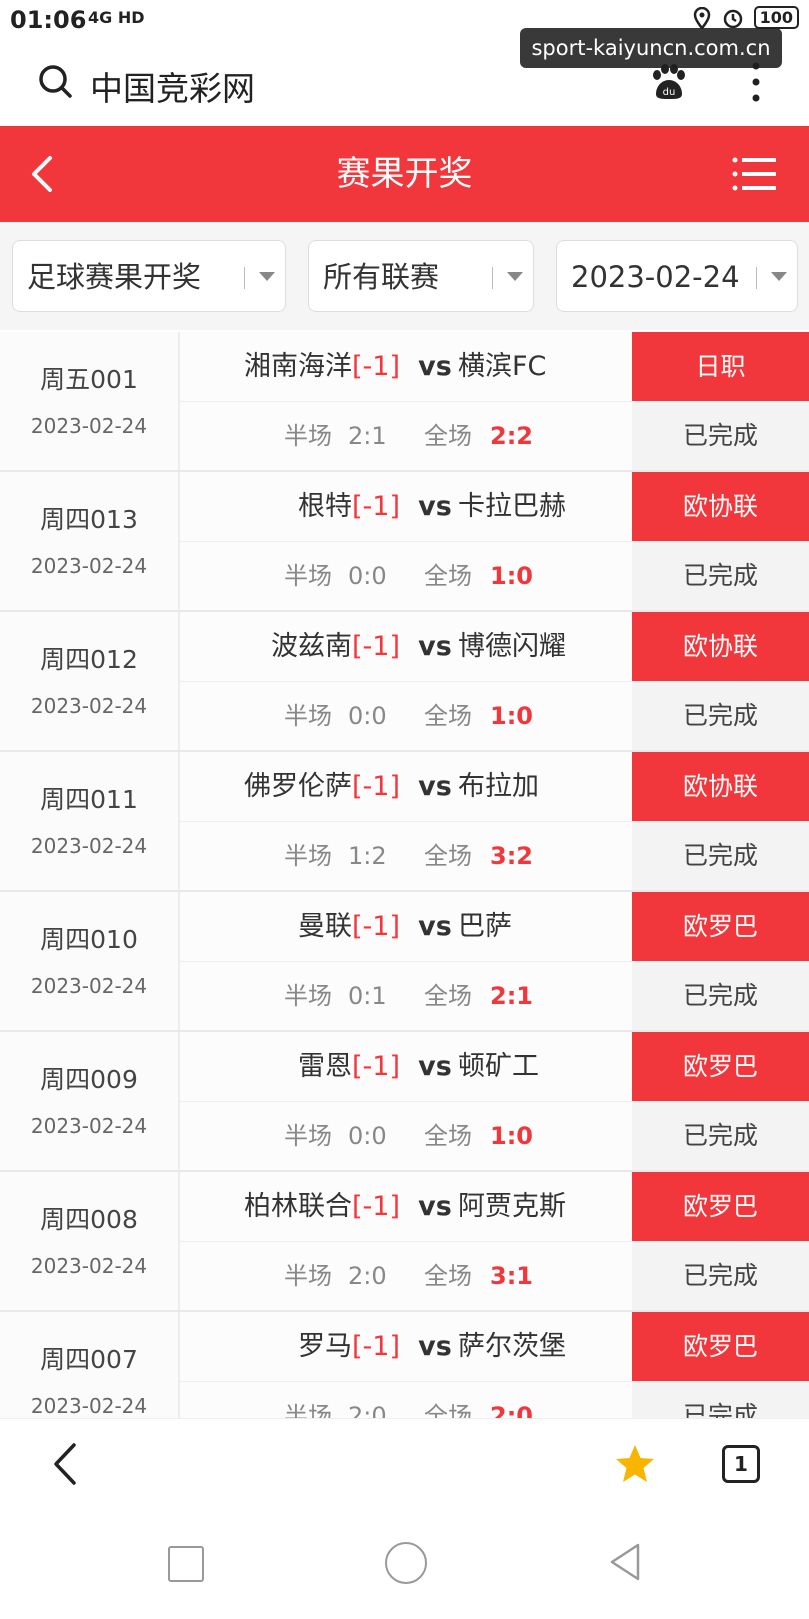 Image resolution: width=809 pixels, height=1619 pixels. Describe the element at coordinates (89, 939) in the screenshot. I see `match-number: 周四010` at that location.